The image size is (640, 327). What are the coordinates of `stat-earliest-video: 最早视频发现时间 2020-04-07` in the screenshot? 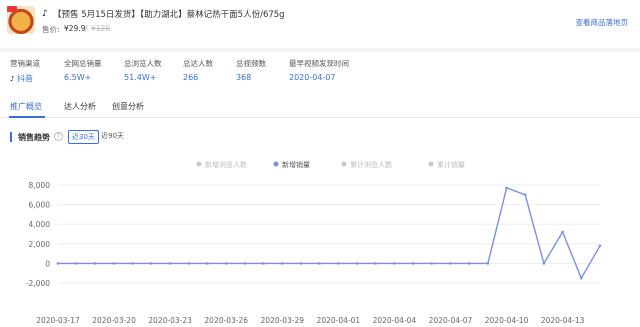 It's located at (319, 70).